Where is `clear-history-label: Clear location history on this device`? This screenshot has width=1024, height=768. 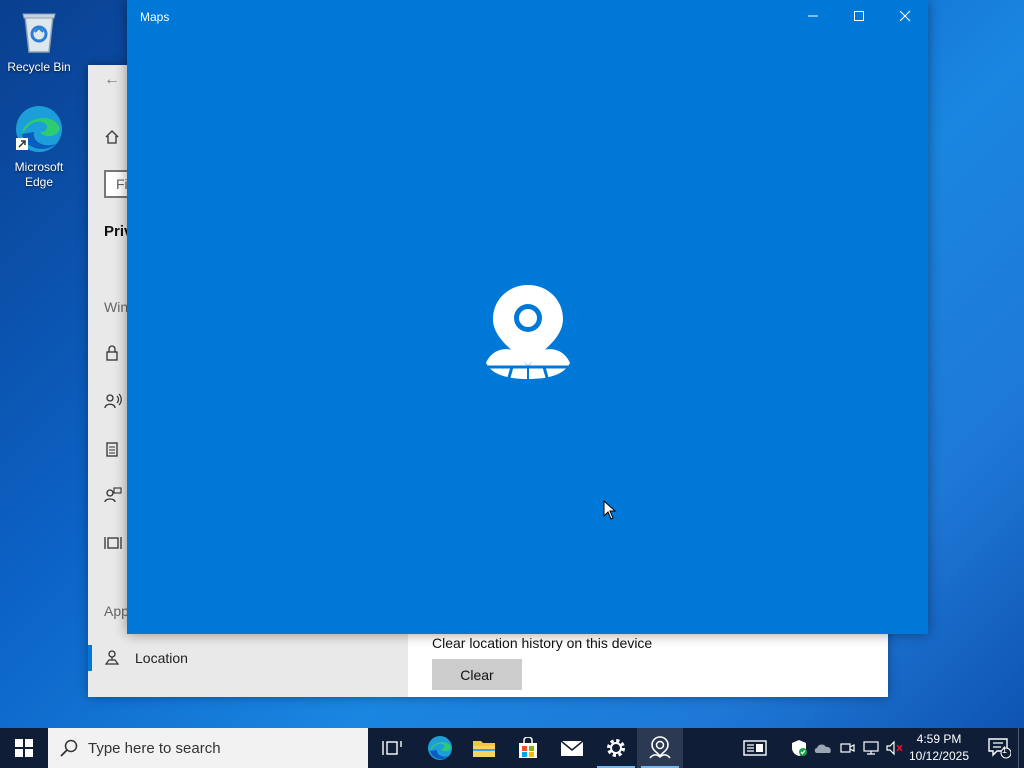
clear-history-label: Clear location history on this device is located at coordinates (542, 643).